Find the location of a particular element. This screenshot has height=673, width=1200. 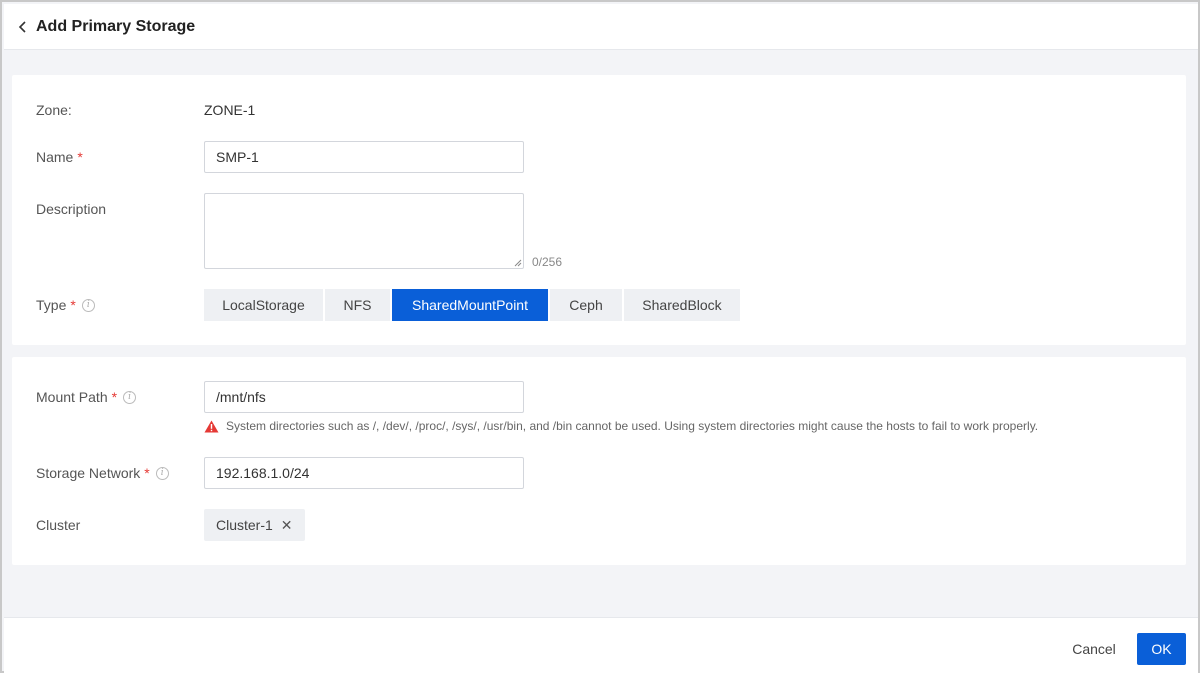

cluster-tag: Cluster-1 ✕ is located at coordinates (254, 525).